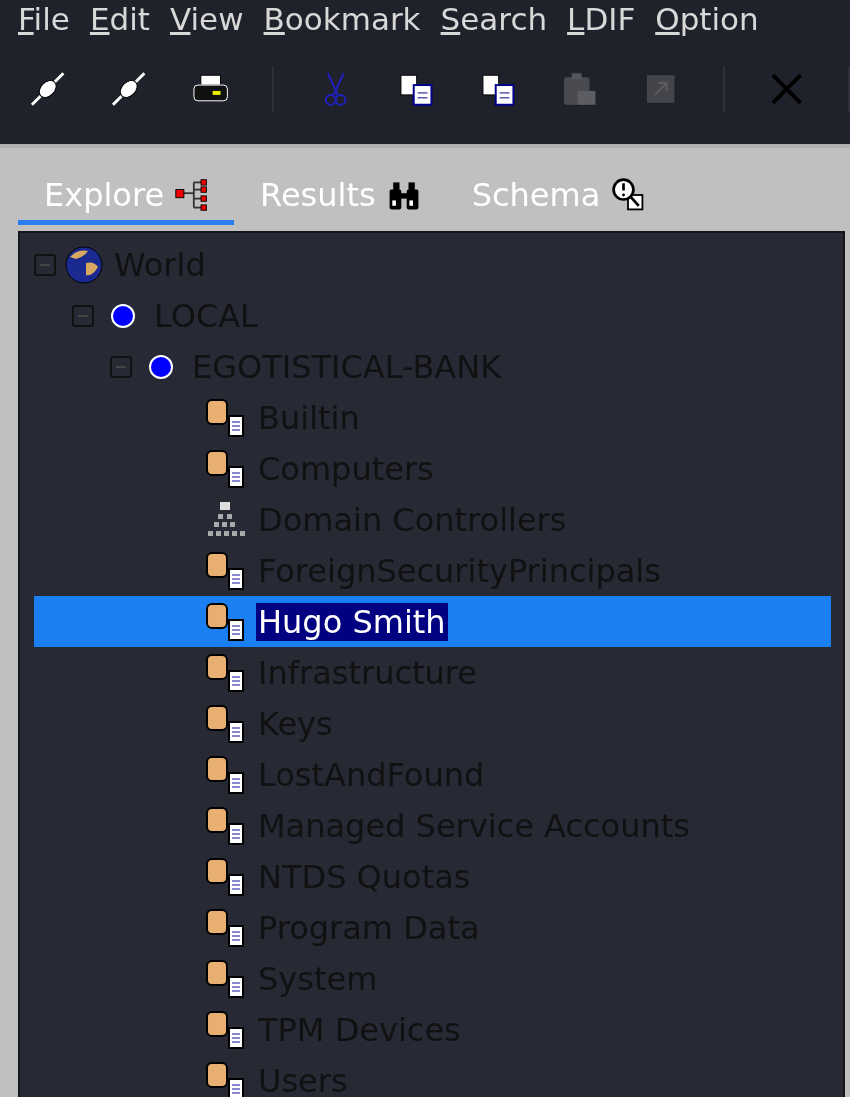 This screenshot has height=1097, width=850. Describe the element at coordinates (119, 19) in the screenshot. I see `menu-item: Edit` at that location.